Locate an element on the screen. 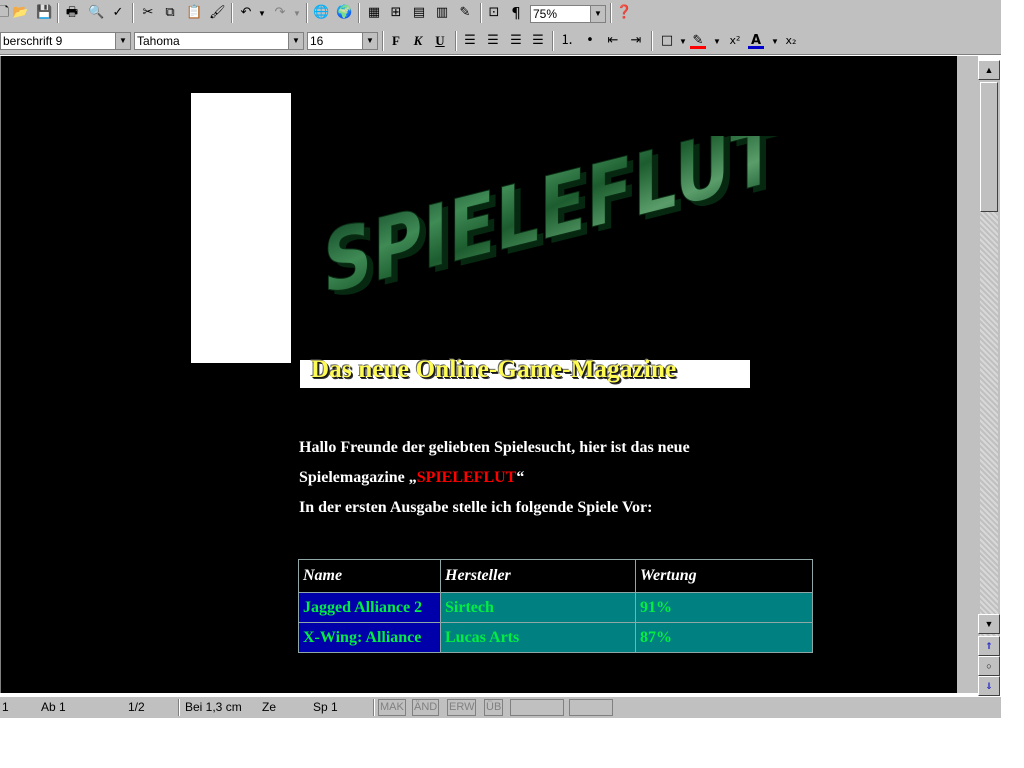 The image size is (1024, 768). size-dropdown-icon: ▼ is located at coordinates (369, 41).